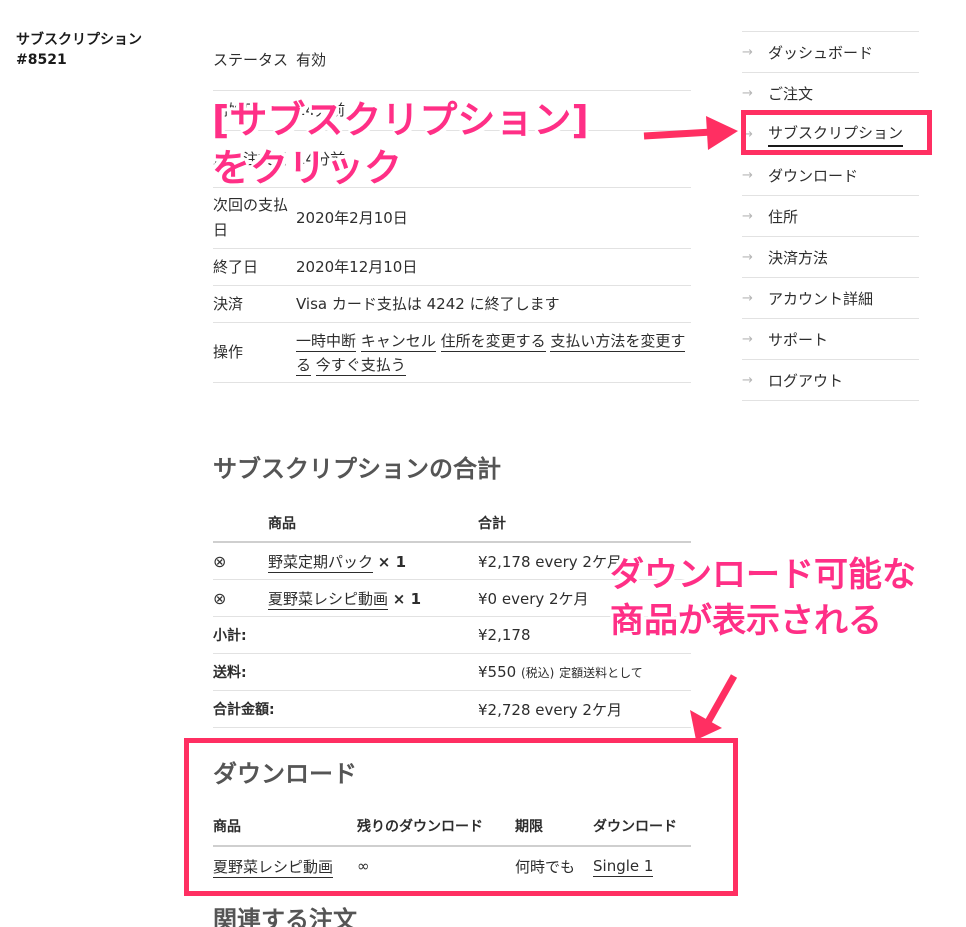 The image size is (966, 927). Describe the element at coordinates (79, 40) in the screenshot. I see `page-title-label: サブスクリプション` at that location.